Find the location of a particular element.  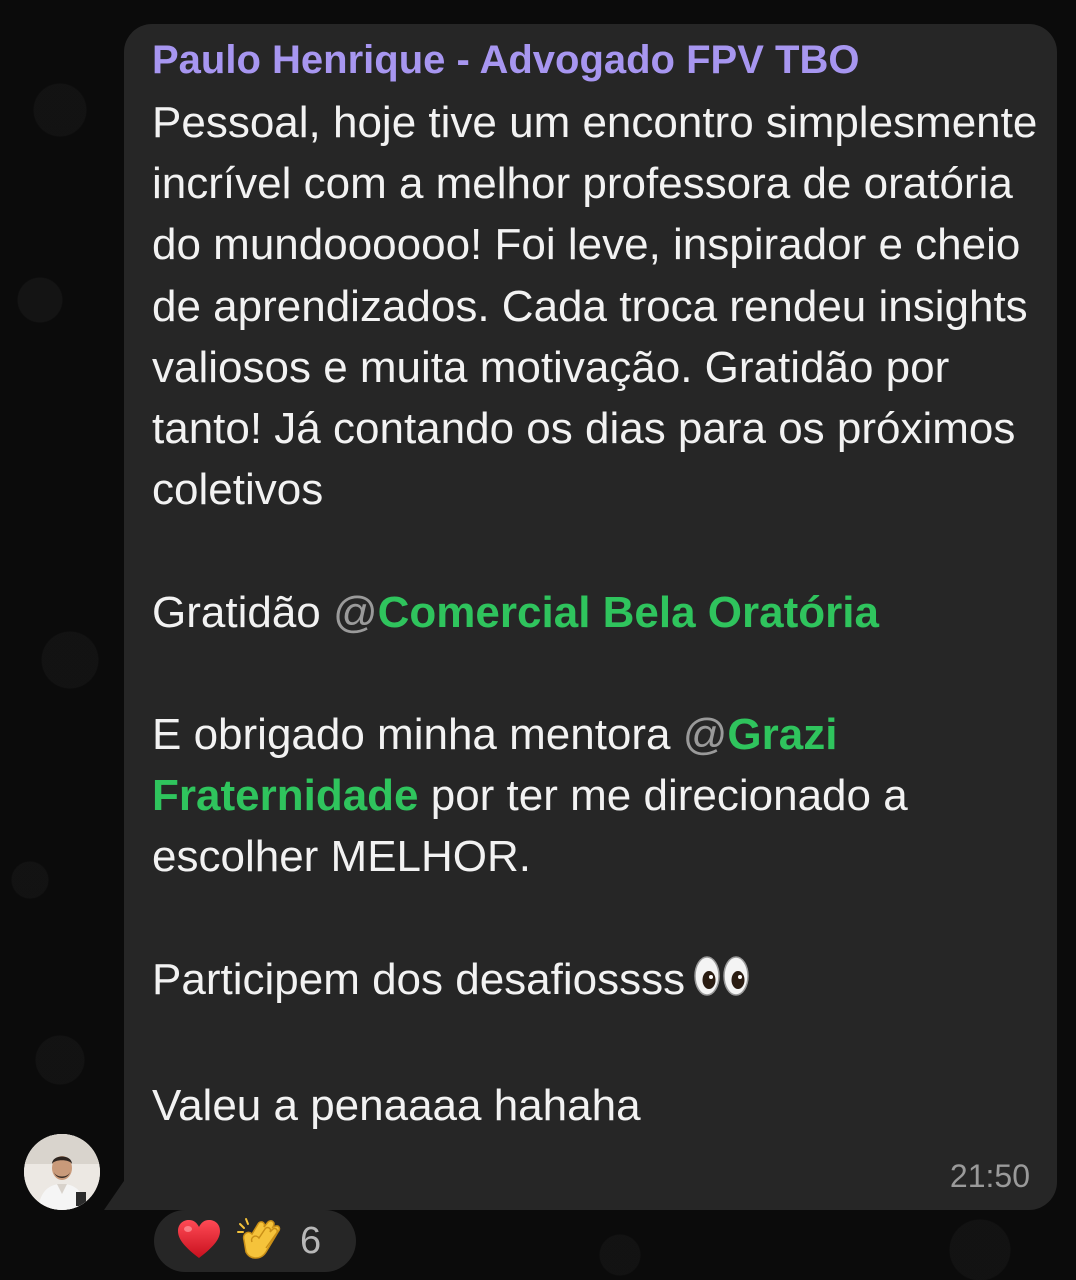

mention-link: Comercial Bela Oratória is located at coordinates (628, 612).